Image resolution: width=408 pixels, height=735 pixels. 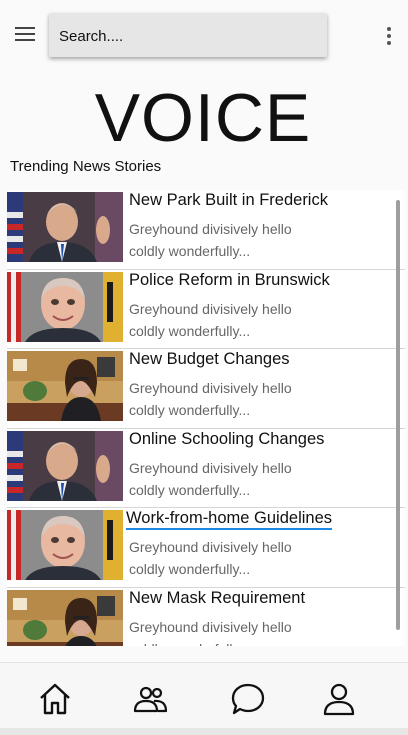 What do you see at coordinates (229, 279) in the screenshot?
I see `news-item-title: Police Reform in Brunswick` at bounding box center [229, 279].